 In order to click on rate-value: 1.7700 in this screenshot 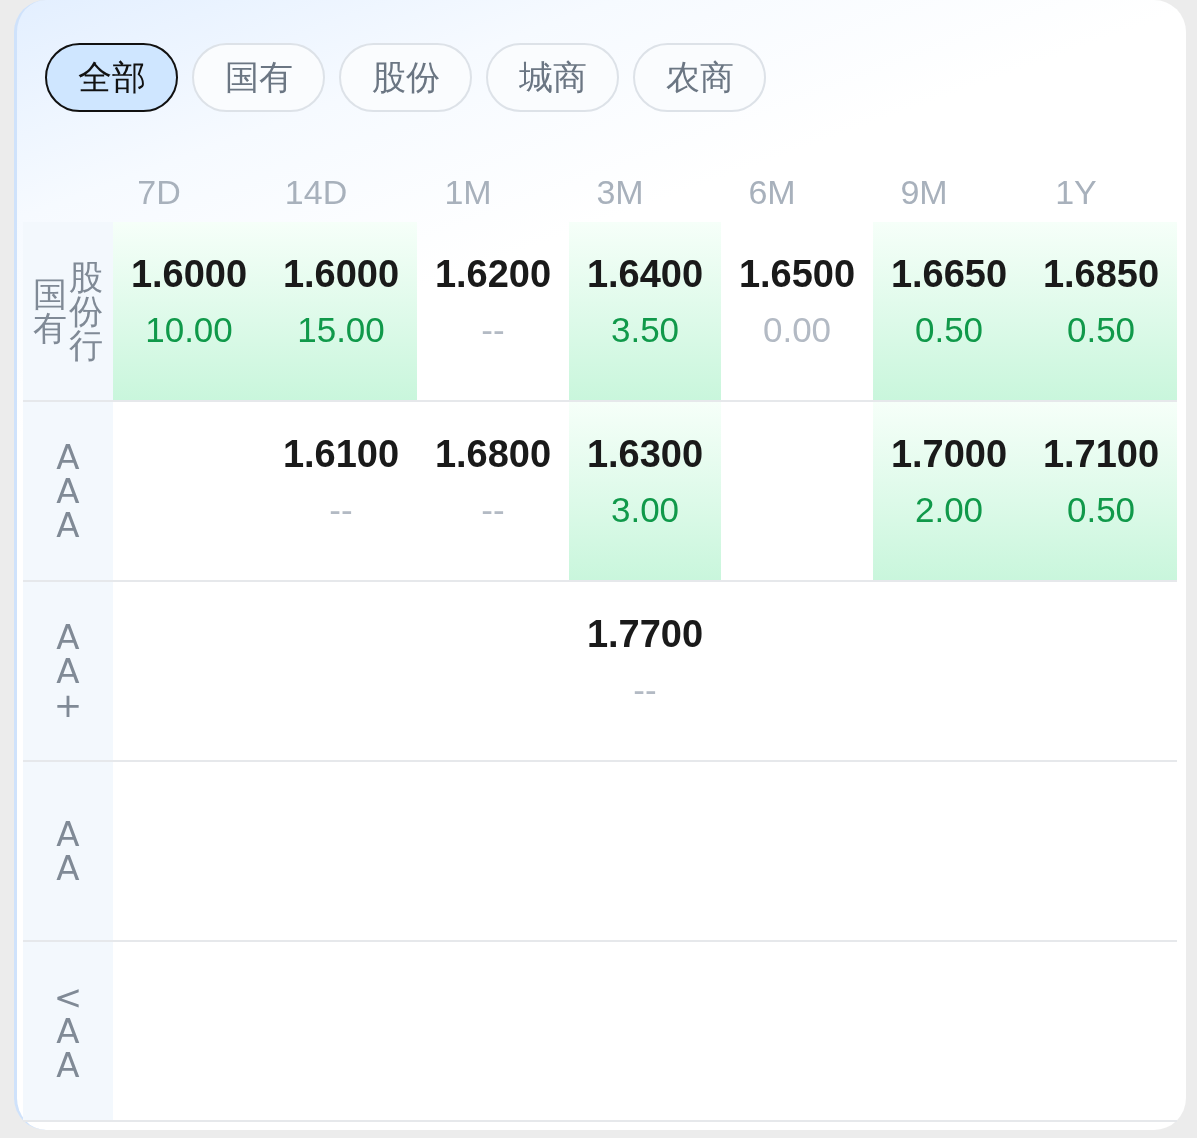, I will do `click(645, 634)`.